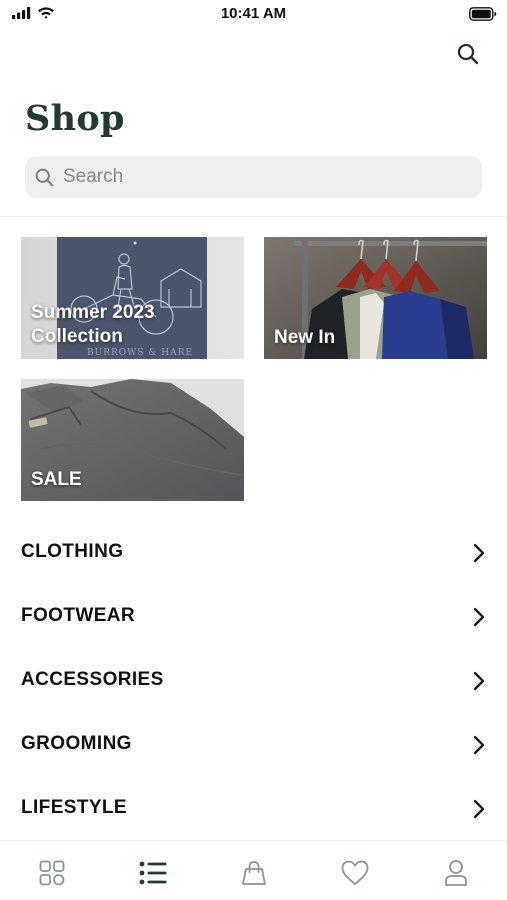 This screenshot has height=900, width=507. I want to click on tab-account, so click(456, 873).